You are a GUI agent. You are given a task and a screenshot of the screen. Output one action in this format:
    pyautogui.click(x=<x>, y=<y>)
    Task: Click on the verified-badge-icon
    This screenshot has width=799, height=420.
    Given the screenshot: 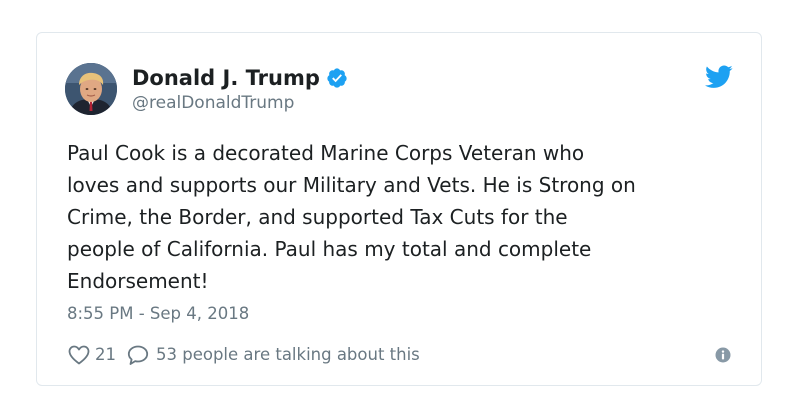 What is the action you would take?
    pyautogui.click(x=337, y=78)
    